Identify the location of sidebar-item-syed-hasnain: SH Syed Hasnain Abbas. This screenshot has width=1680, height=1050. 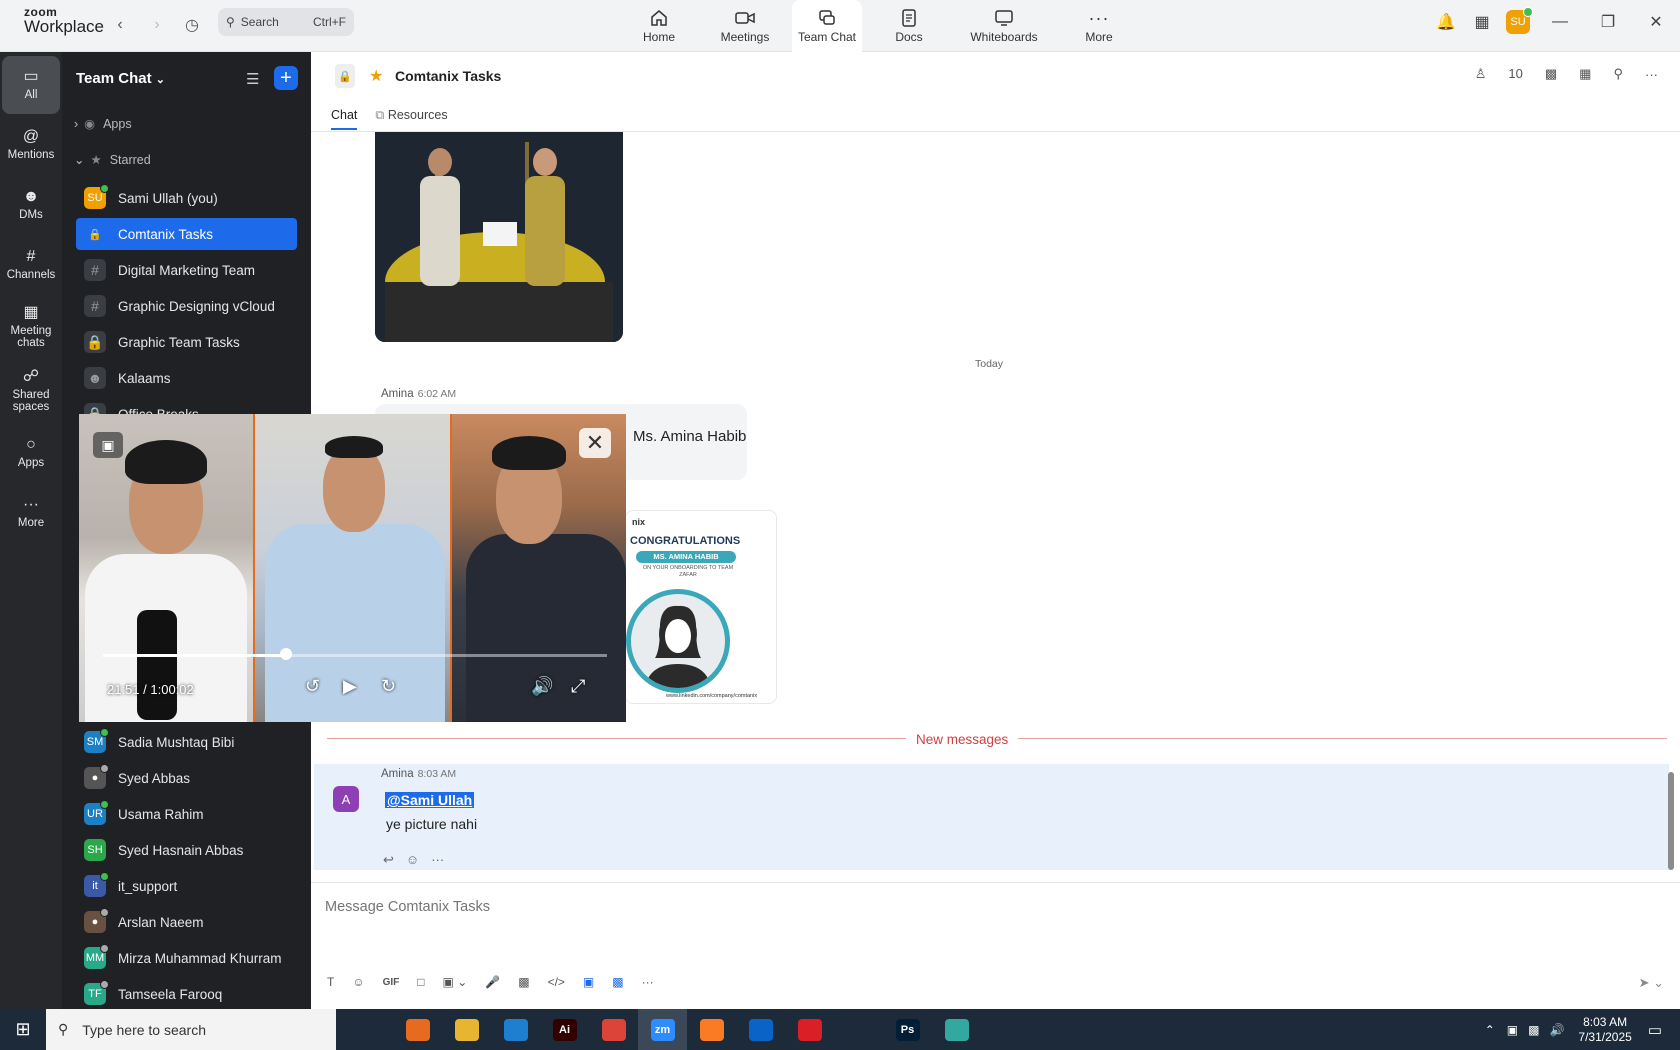
(186, 850).